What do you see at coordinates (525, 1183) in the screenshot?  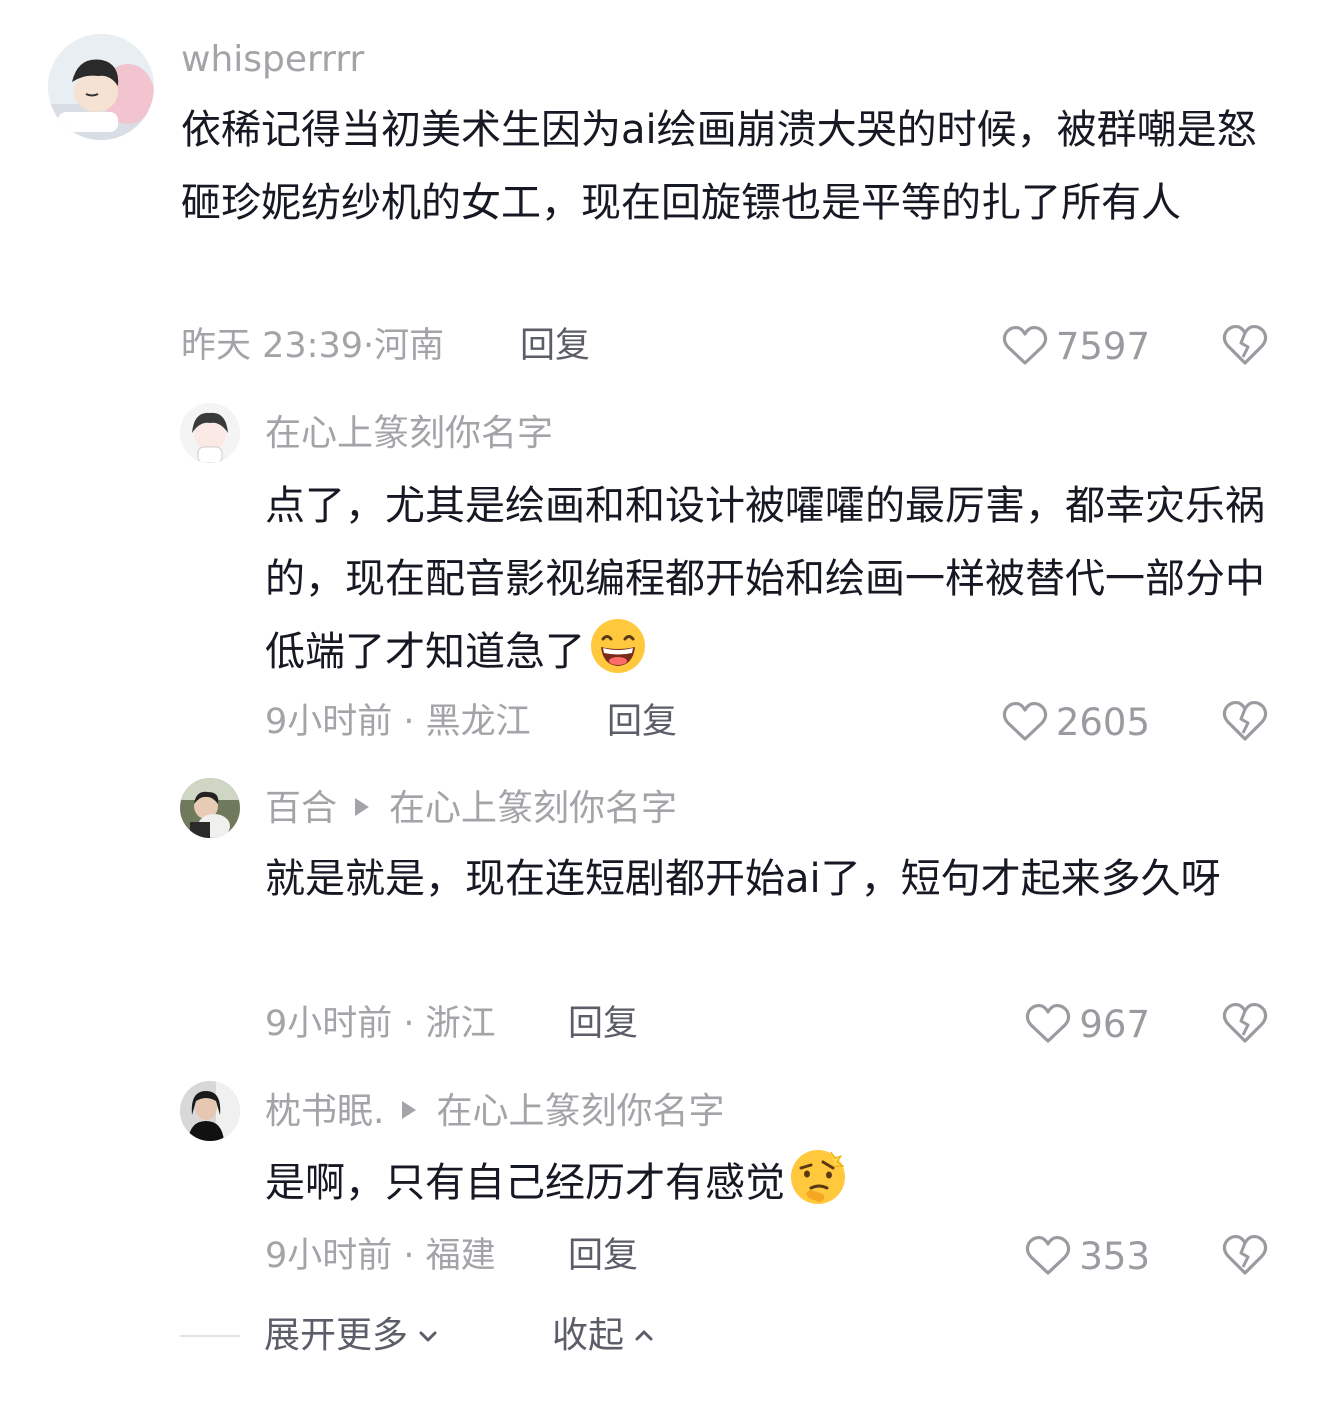 I see `comment-text-body: 是啊，只有自己经历才有感觉` at bounding box center [525, 1183].